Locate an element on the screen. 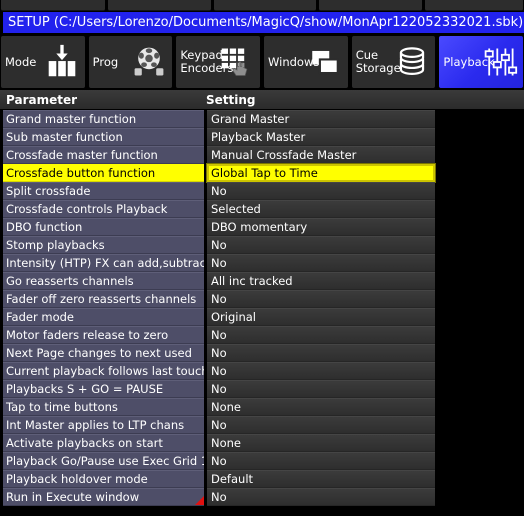 Image resolution: width=524 pixels, height=516 pixels. parameter-label: Activate playbacks on start is located at coordinates (84, 443).